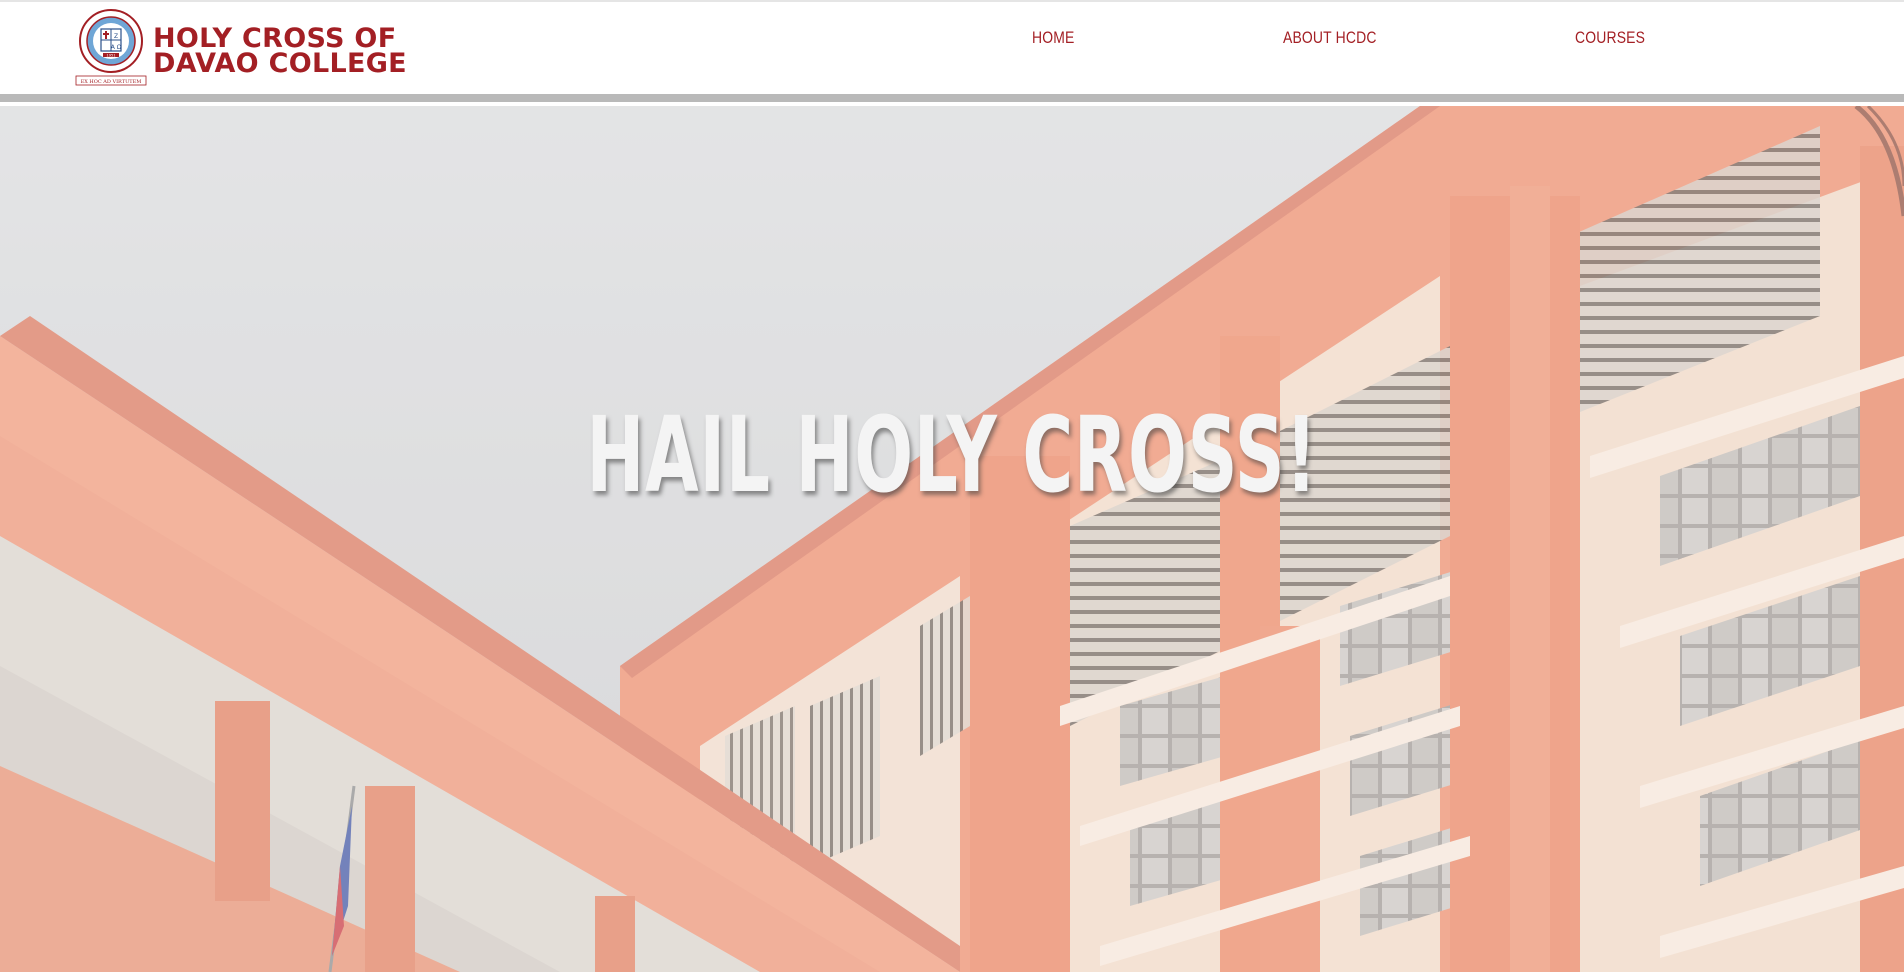  I want to click on main-nav: HOME ABOUT HCDC COURSES, so click(952, 43).